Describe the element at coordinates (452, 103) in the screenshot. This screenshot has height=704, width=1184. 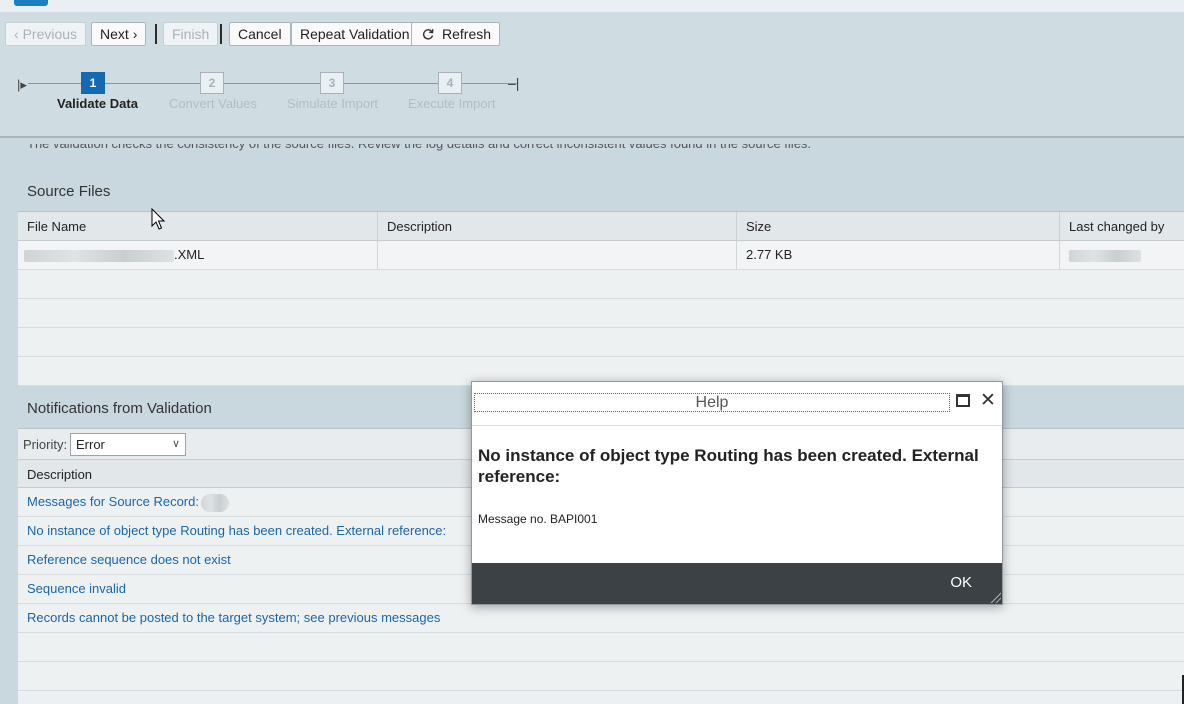
I see `roadmap-step-4-label: Execute Import` at that location.